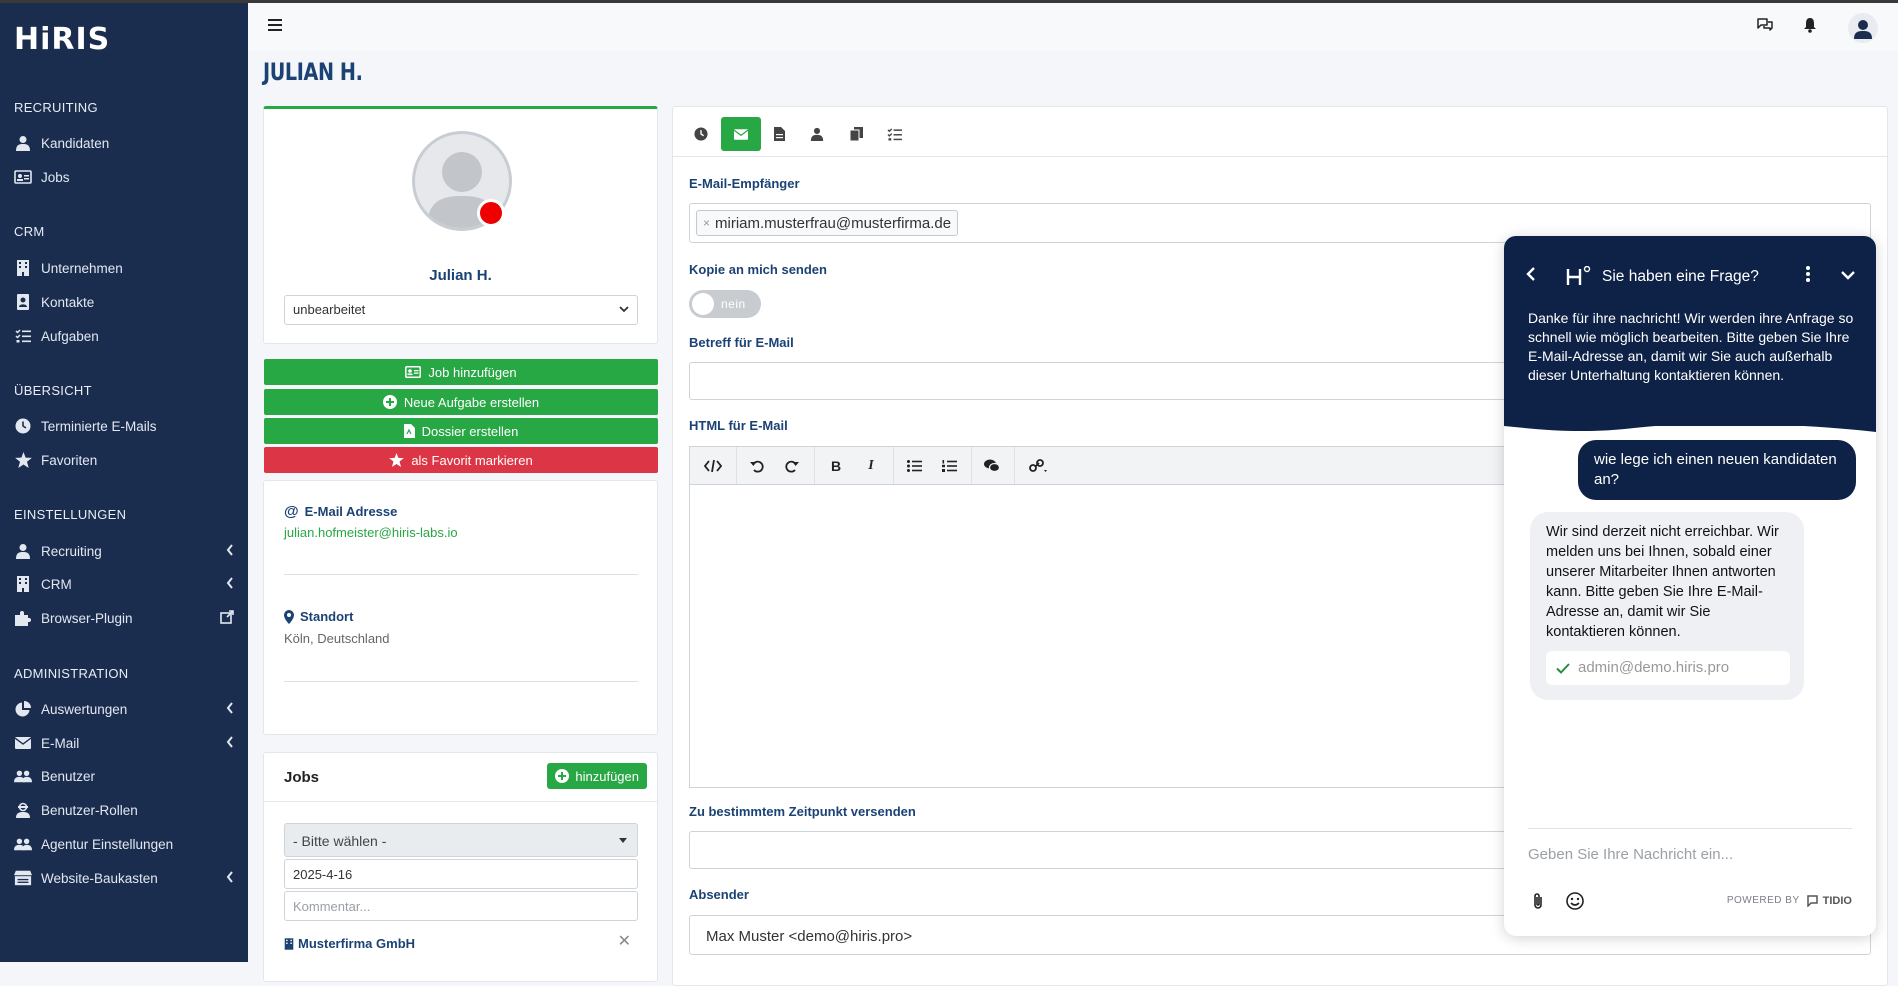 The height and width of the screenshot is (986, 1898). I want to click on sidebar-item-aufgaben: Aufgaben, so click(124, 336).